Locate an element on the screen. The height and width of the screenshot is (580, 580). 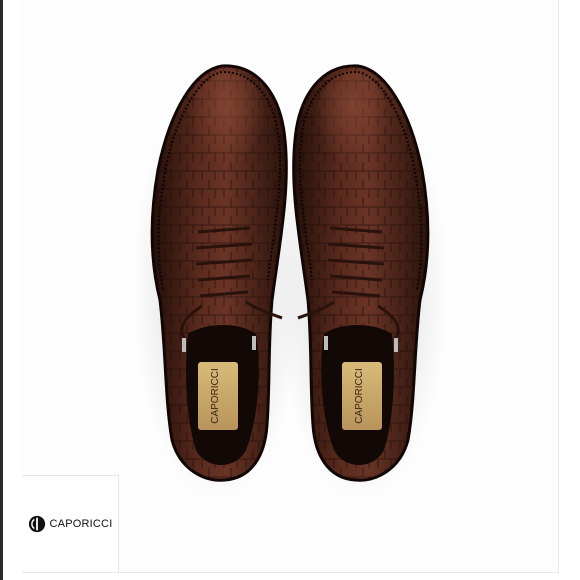
brand-logo: CAPORICCI is located at coordinates (70, 524).